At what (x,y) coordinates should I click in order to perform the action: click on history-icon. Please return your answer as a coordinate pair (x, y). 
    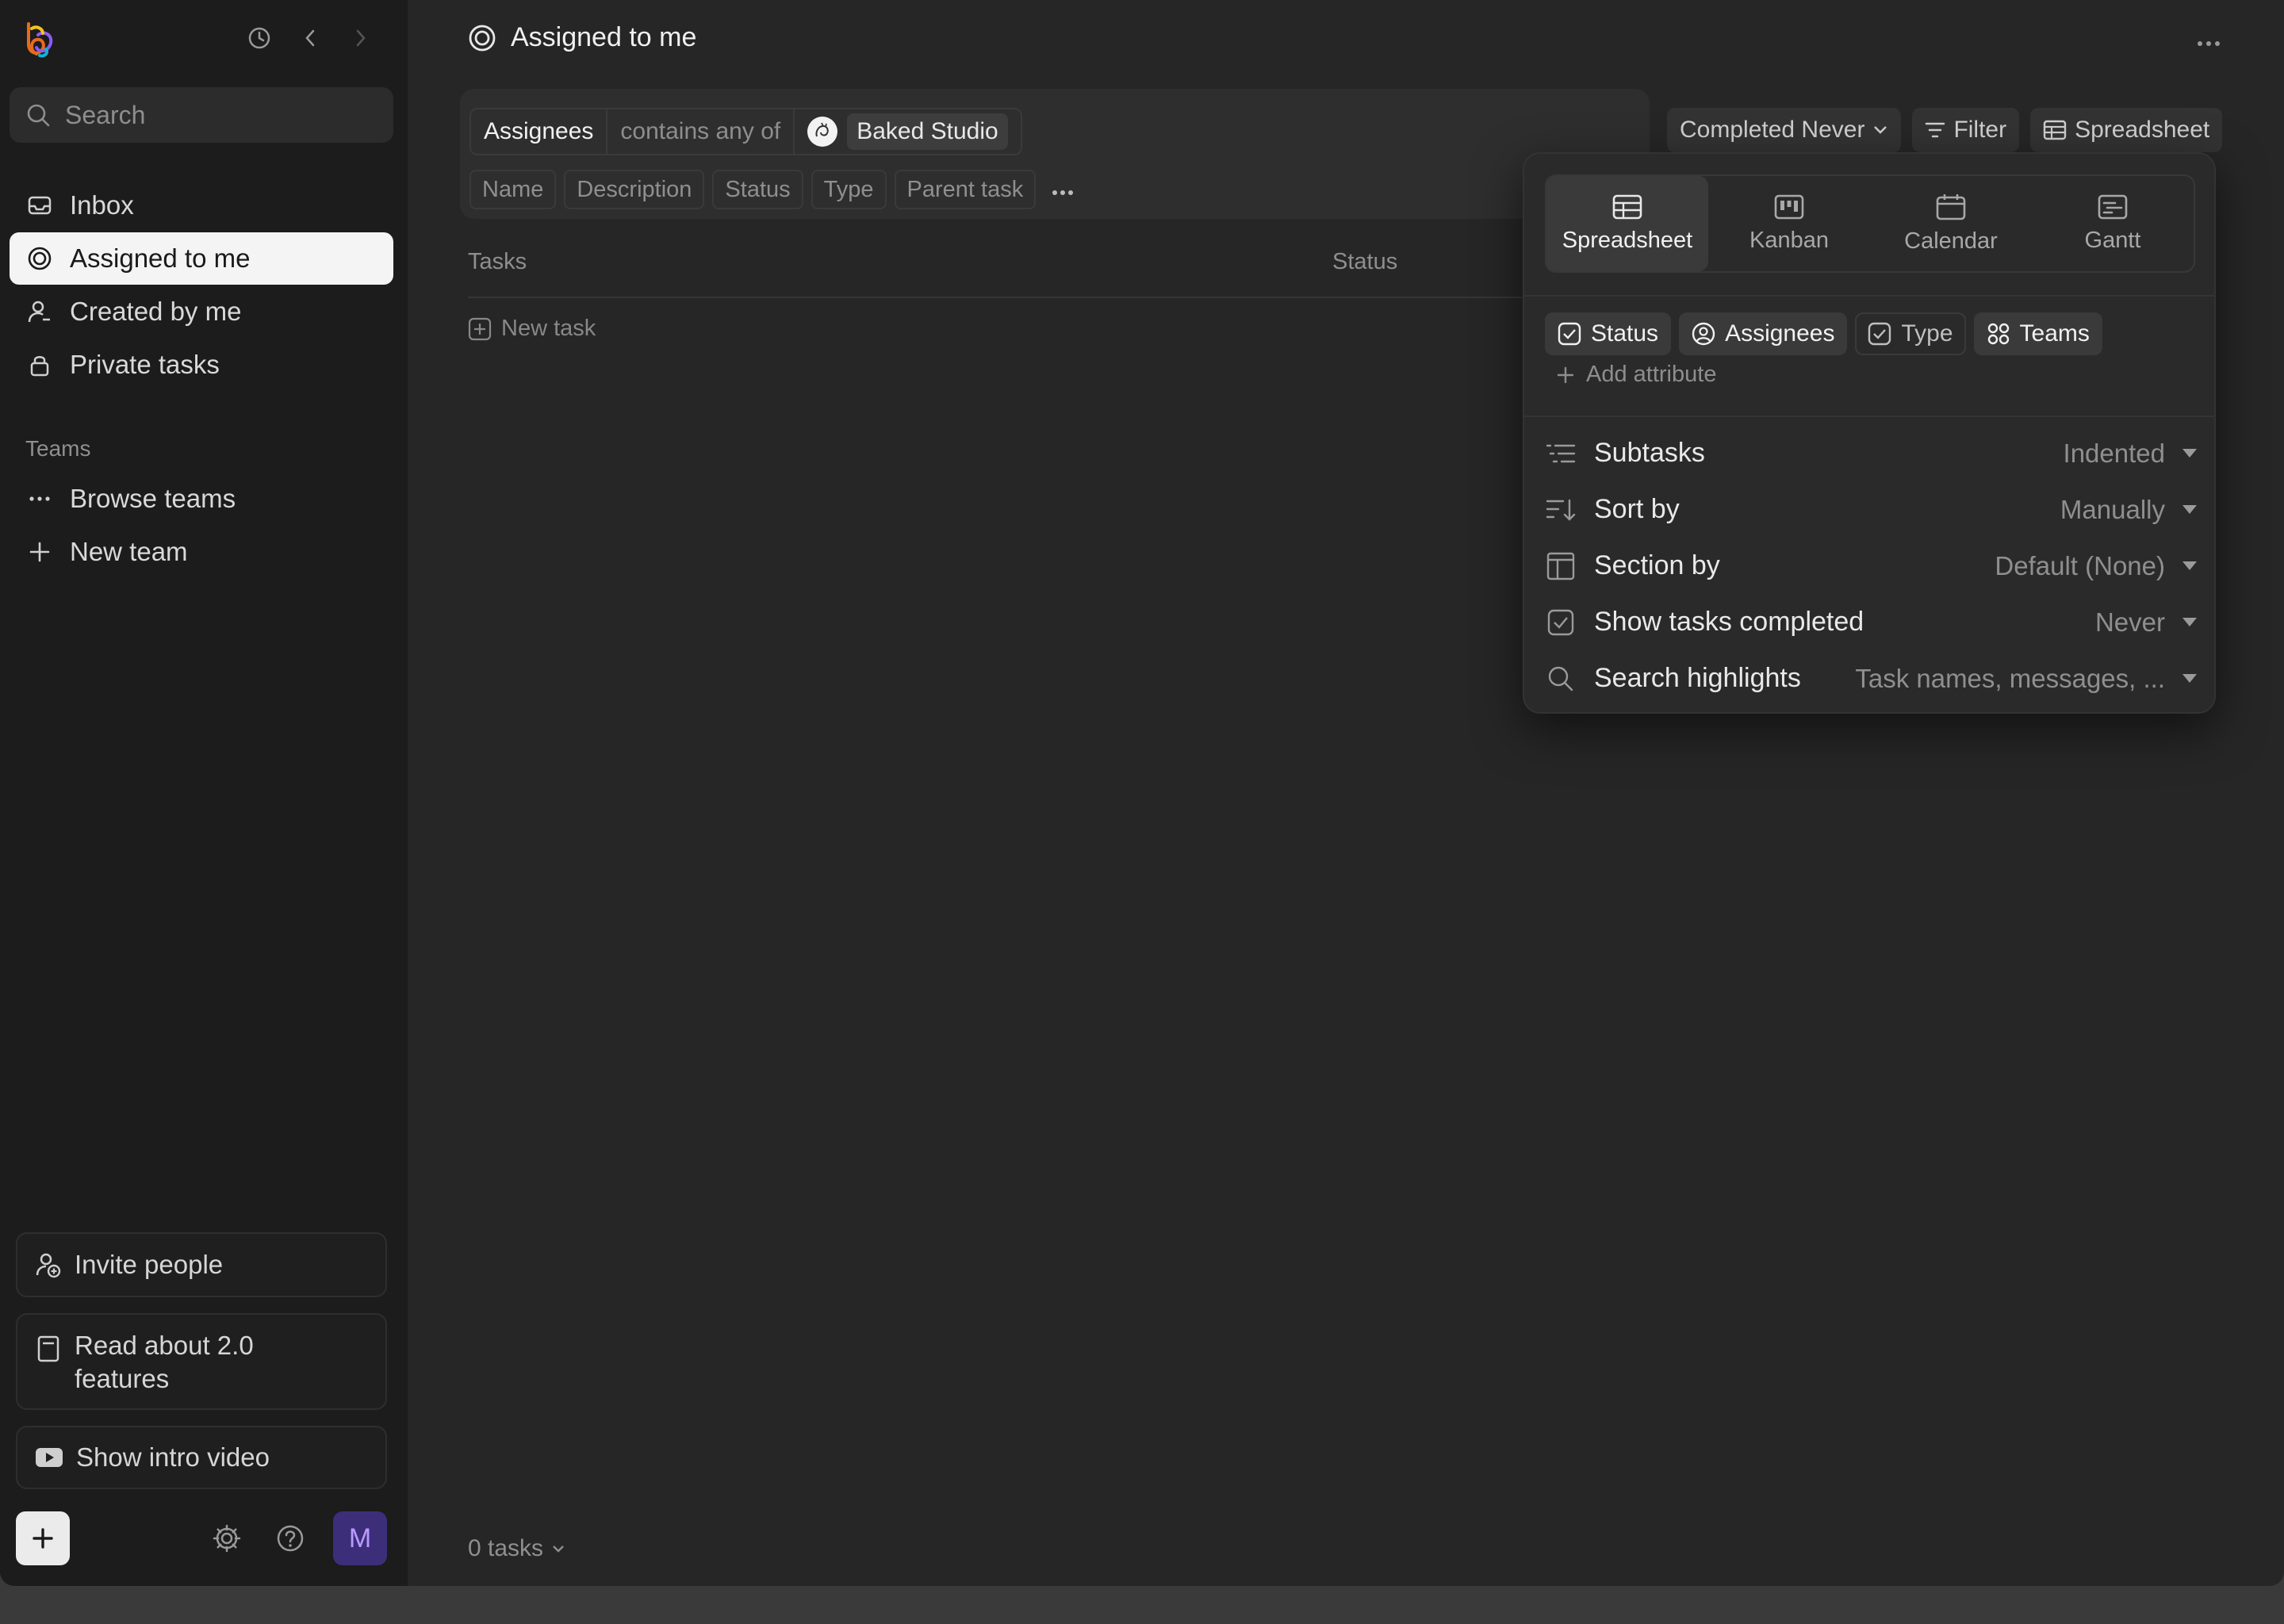
    Looking at the image, I should click on (259, 38).